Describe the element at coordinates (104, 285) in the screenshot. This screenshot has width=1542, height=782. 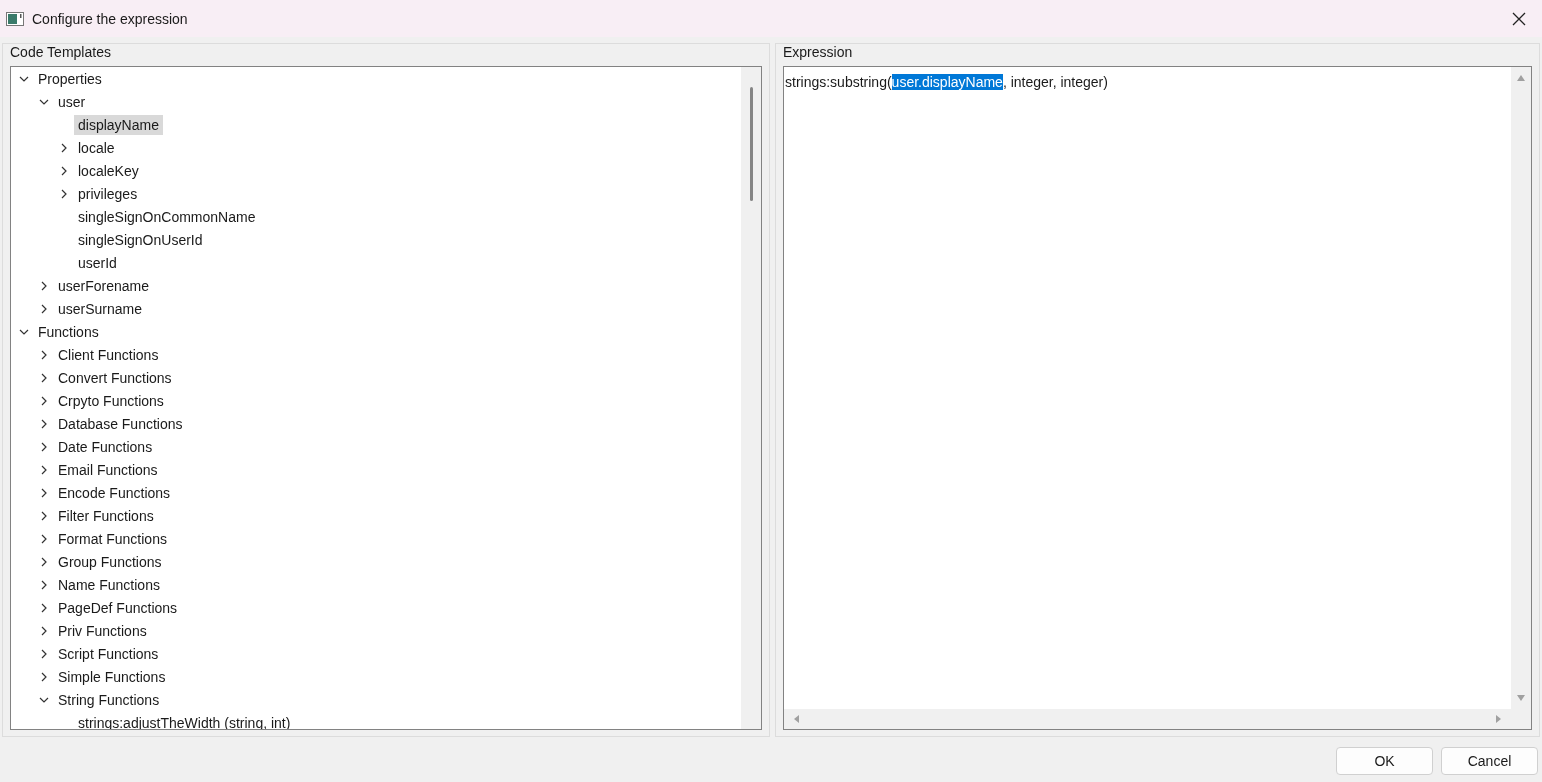
I see `tree-item: userForename` at that location.